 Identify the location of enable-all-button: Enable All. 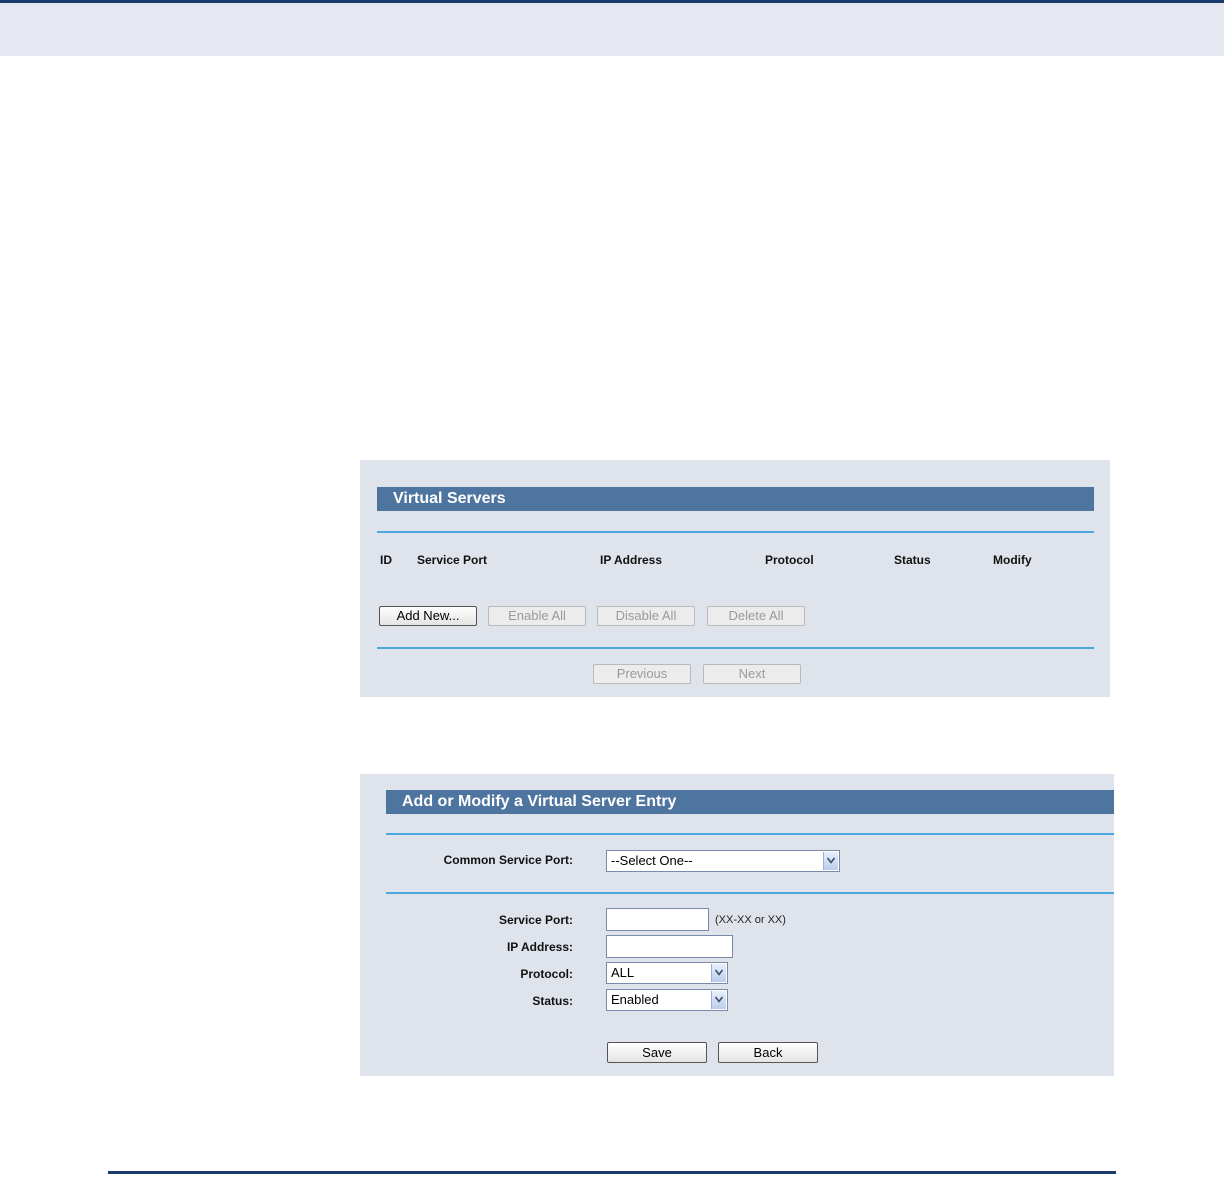
(537, 616).